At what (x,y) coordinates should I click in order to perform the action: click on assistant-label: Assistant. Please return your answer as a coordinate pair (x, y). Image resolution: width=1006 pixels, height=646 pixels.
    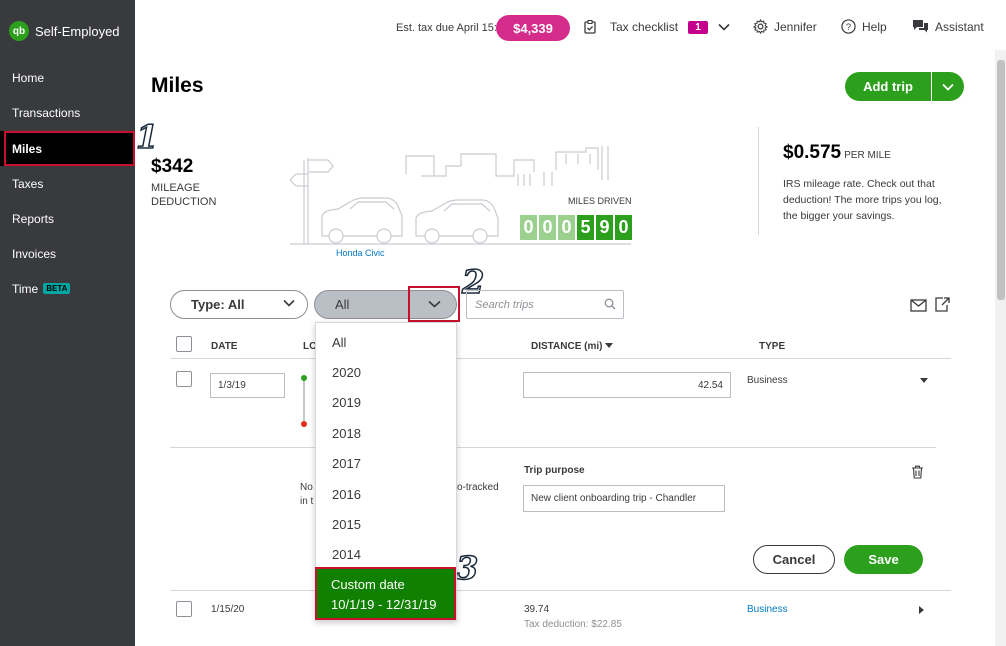
    Looking at the image, I should click on (959, 26).